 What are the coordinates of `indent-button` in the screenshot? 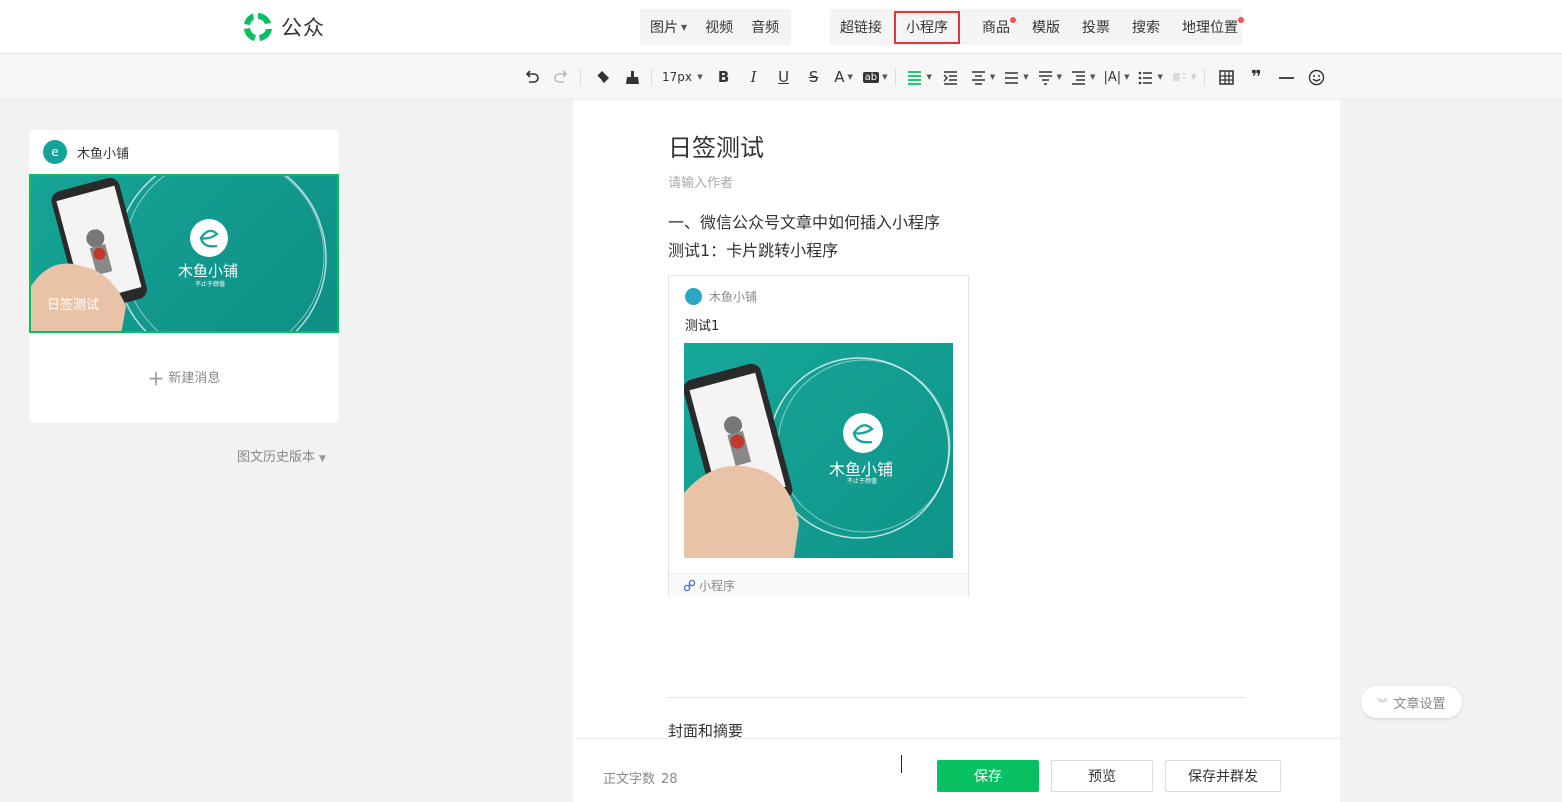 It's located at (951, 77).